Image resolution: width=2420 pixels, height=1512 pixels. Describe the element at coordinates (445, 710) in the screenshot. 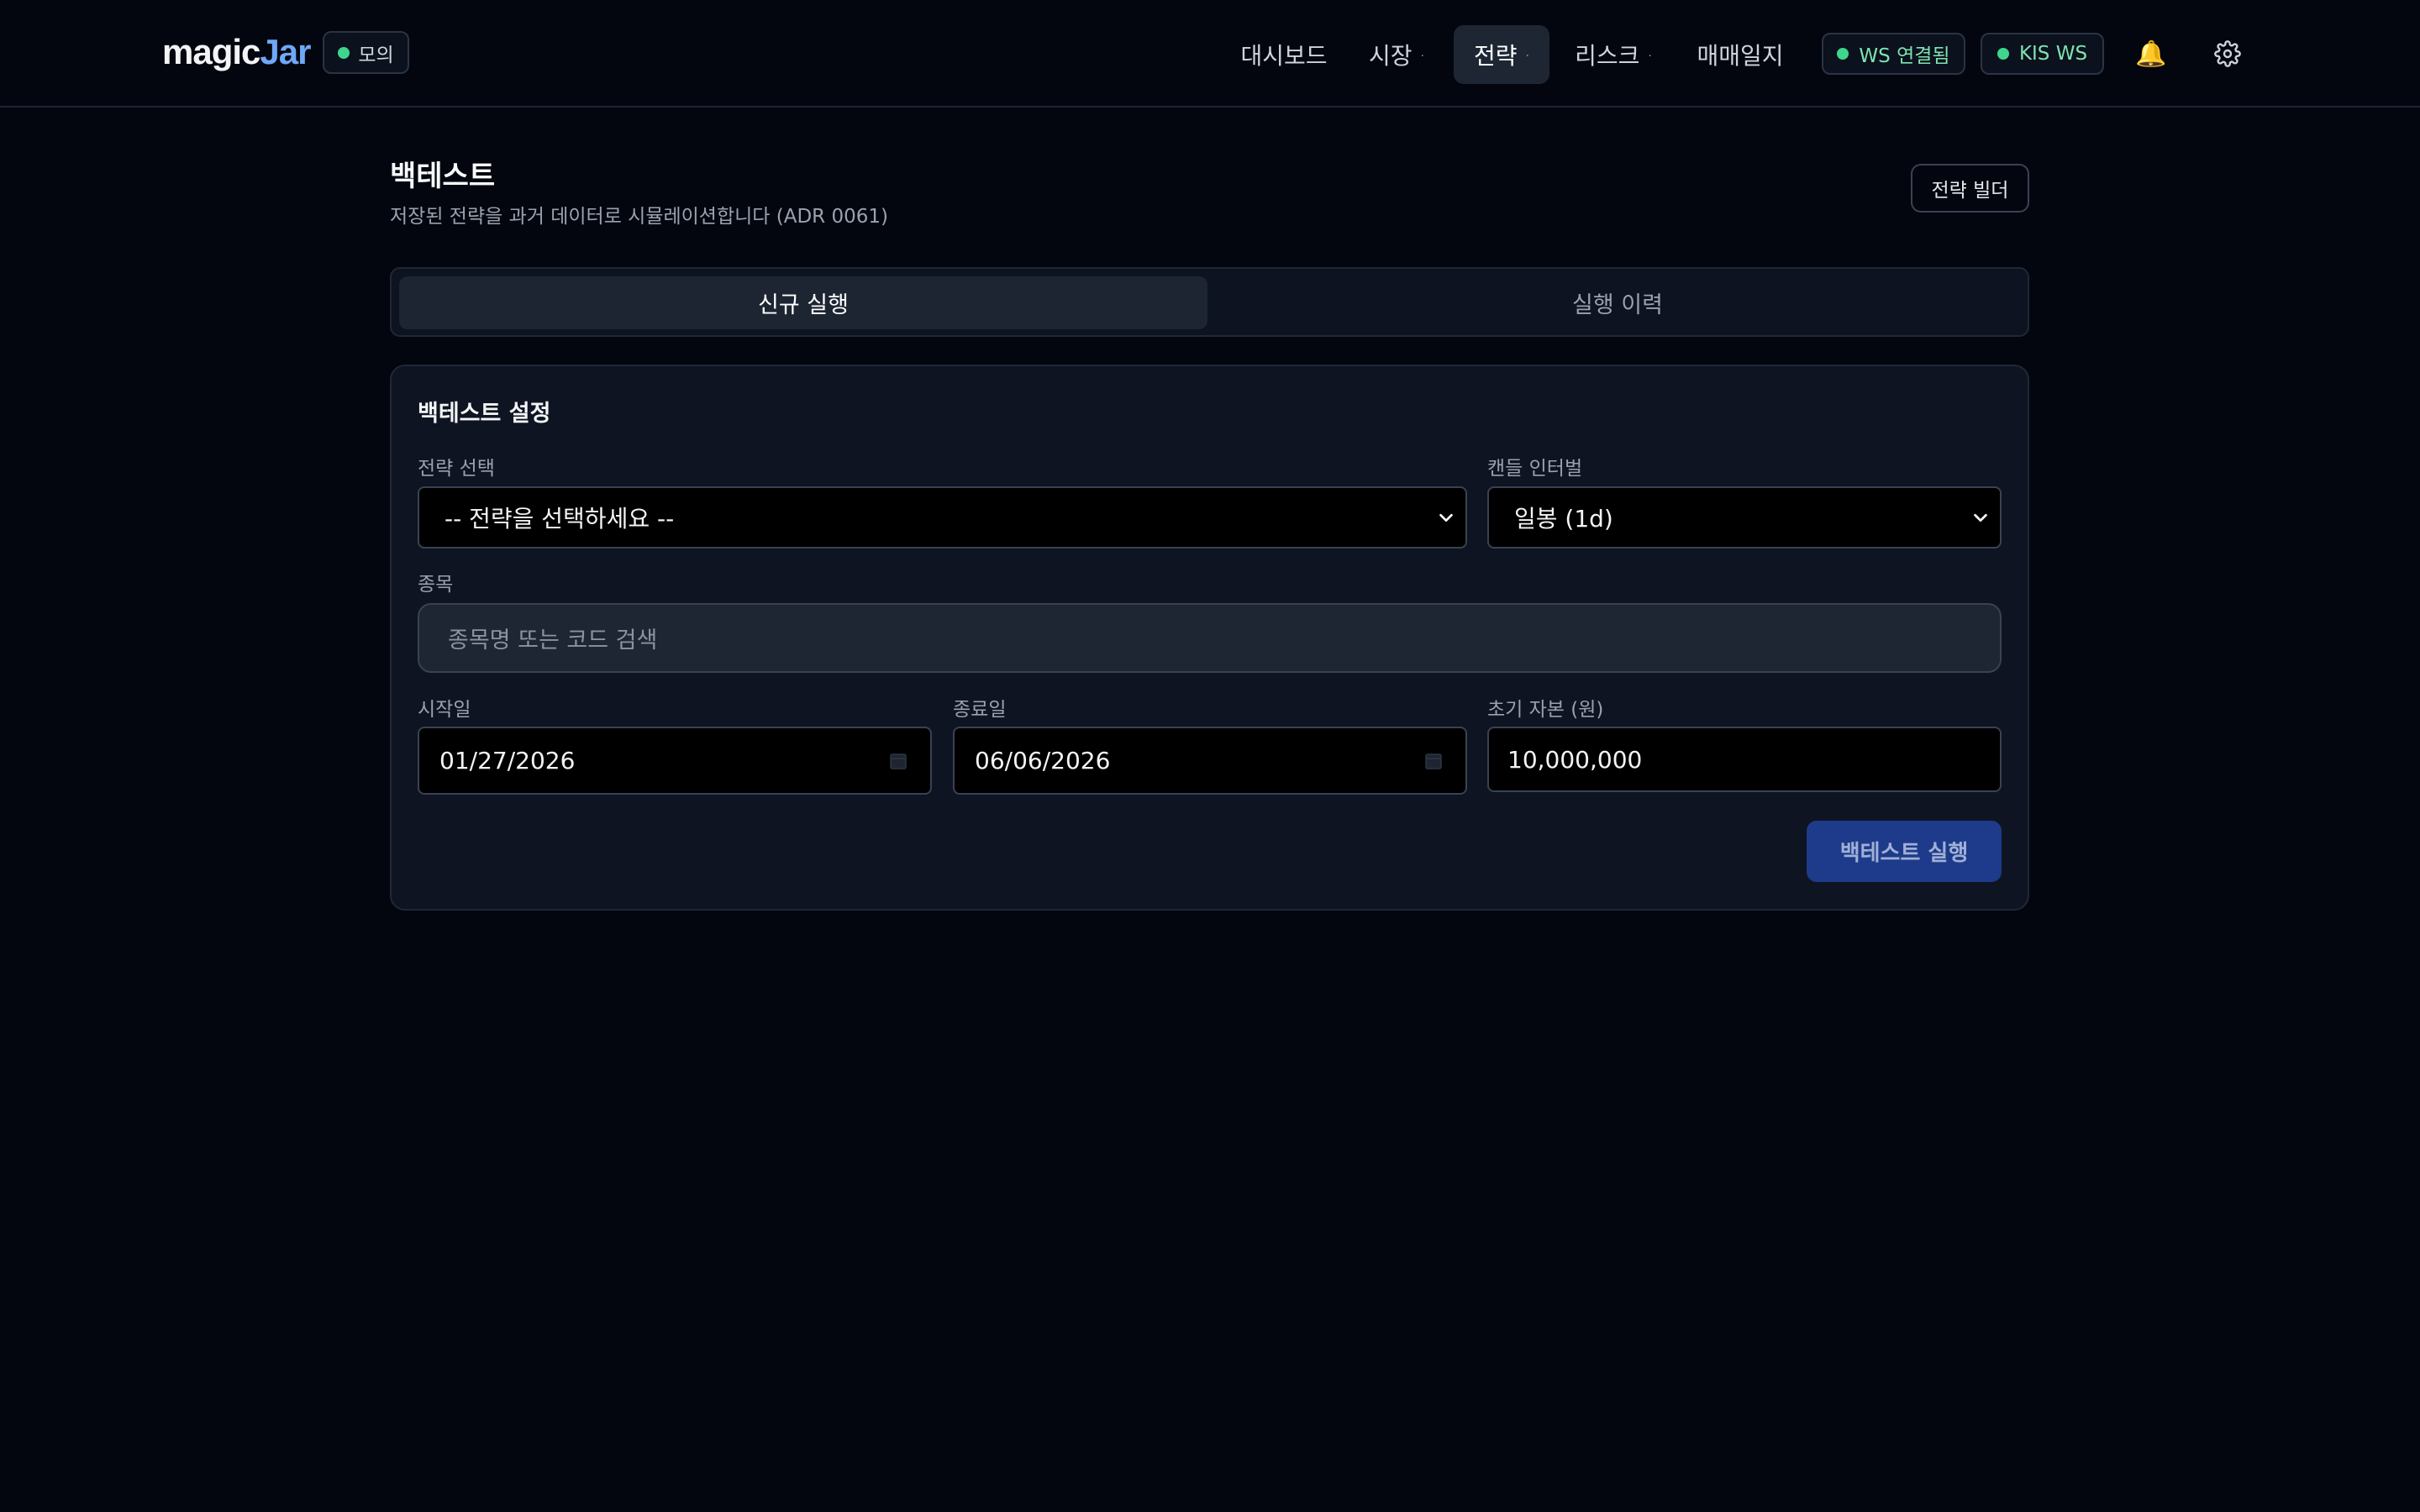

I see `start-date-label: 시작일` at that location.